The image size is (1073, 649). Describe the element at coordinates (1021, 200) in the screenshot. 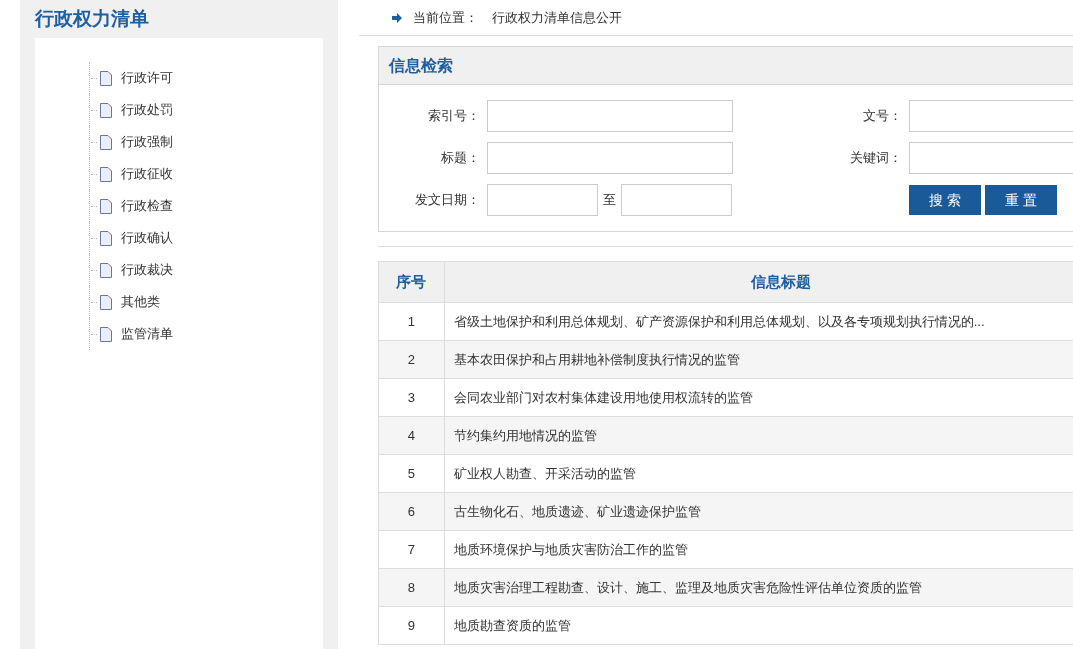

I see `reset-button: 重 置` at that location.